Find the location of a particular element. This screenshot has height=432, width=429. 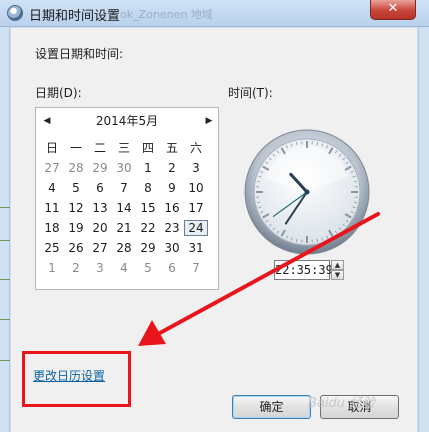

time-spin-down-button: ▼ is located at coordinates (337, 275).